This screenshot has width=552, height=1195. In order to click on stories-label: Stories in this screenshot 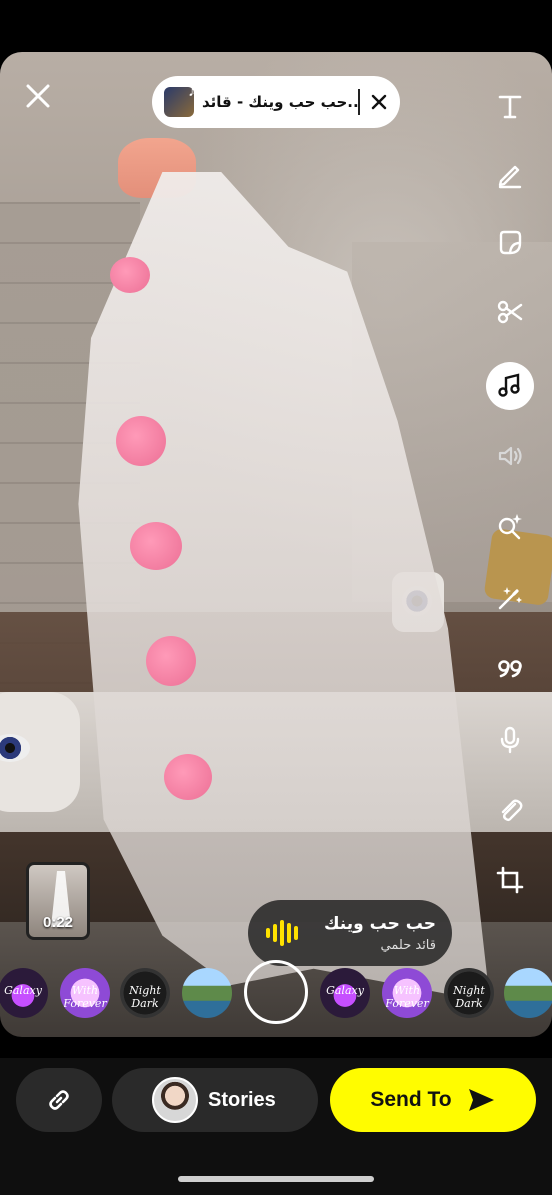, I will do `click(242, 1099)`.